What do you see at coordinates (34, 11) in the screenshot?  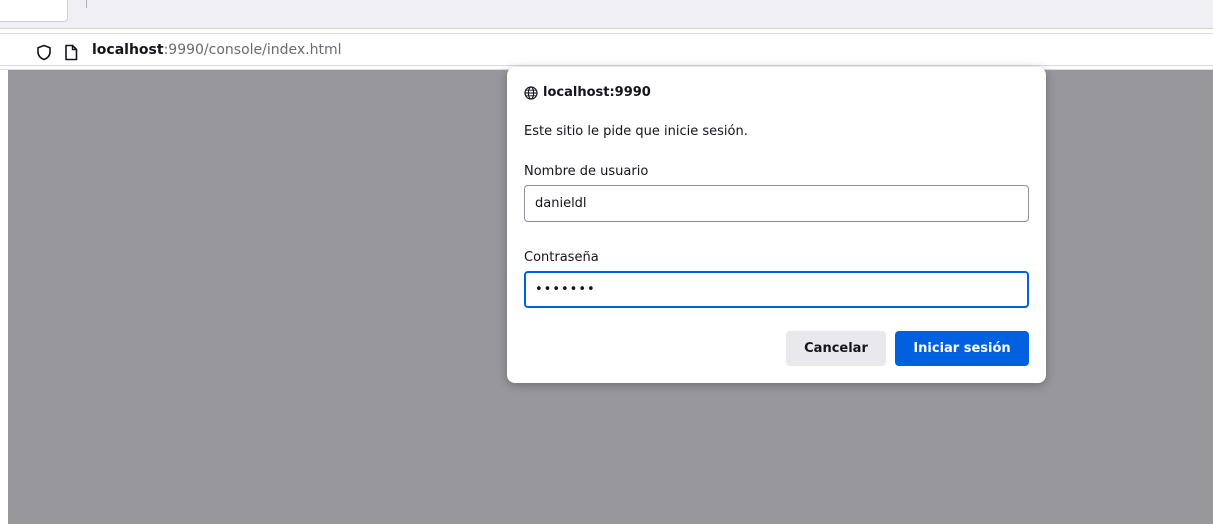 I see `active-tab` at bounding box center [34, 11].